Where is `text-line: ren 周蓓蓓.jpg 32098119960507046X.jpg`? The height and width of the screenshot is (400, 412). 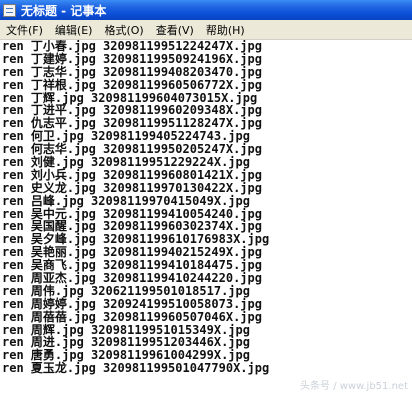 text-line: ren 周蓓蓓.jpg 32098119960507046X.jpg is located at coordinates (132, 316).